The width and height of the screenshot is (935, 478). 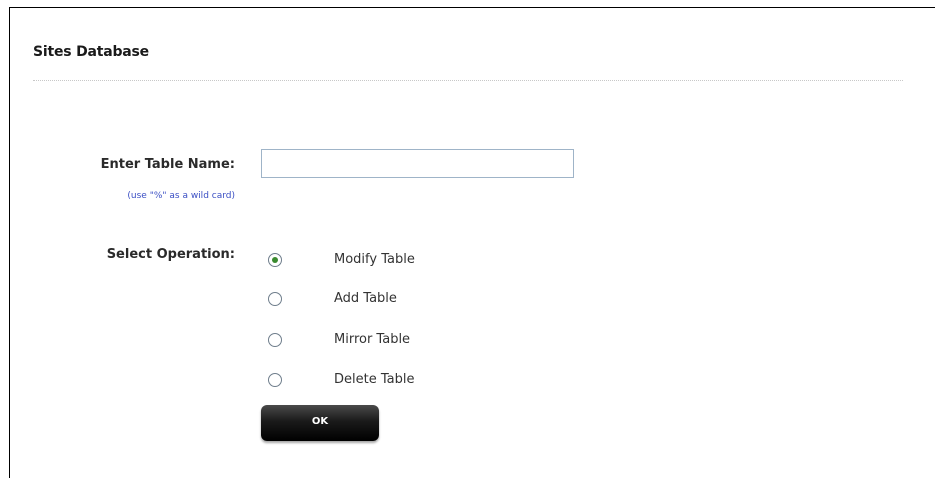 I want to click on delete-table-label: Delete Table, so click(x=374, y=379).